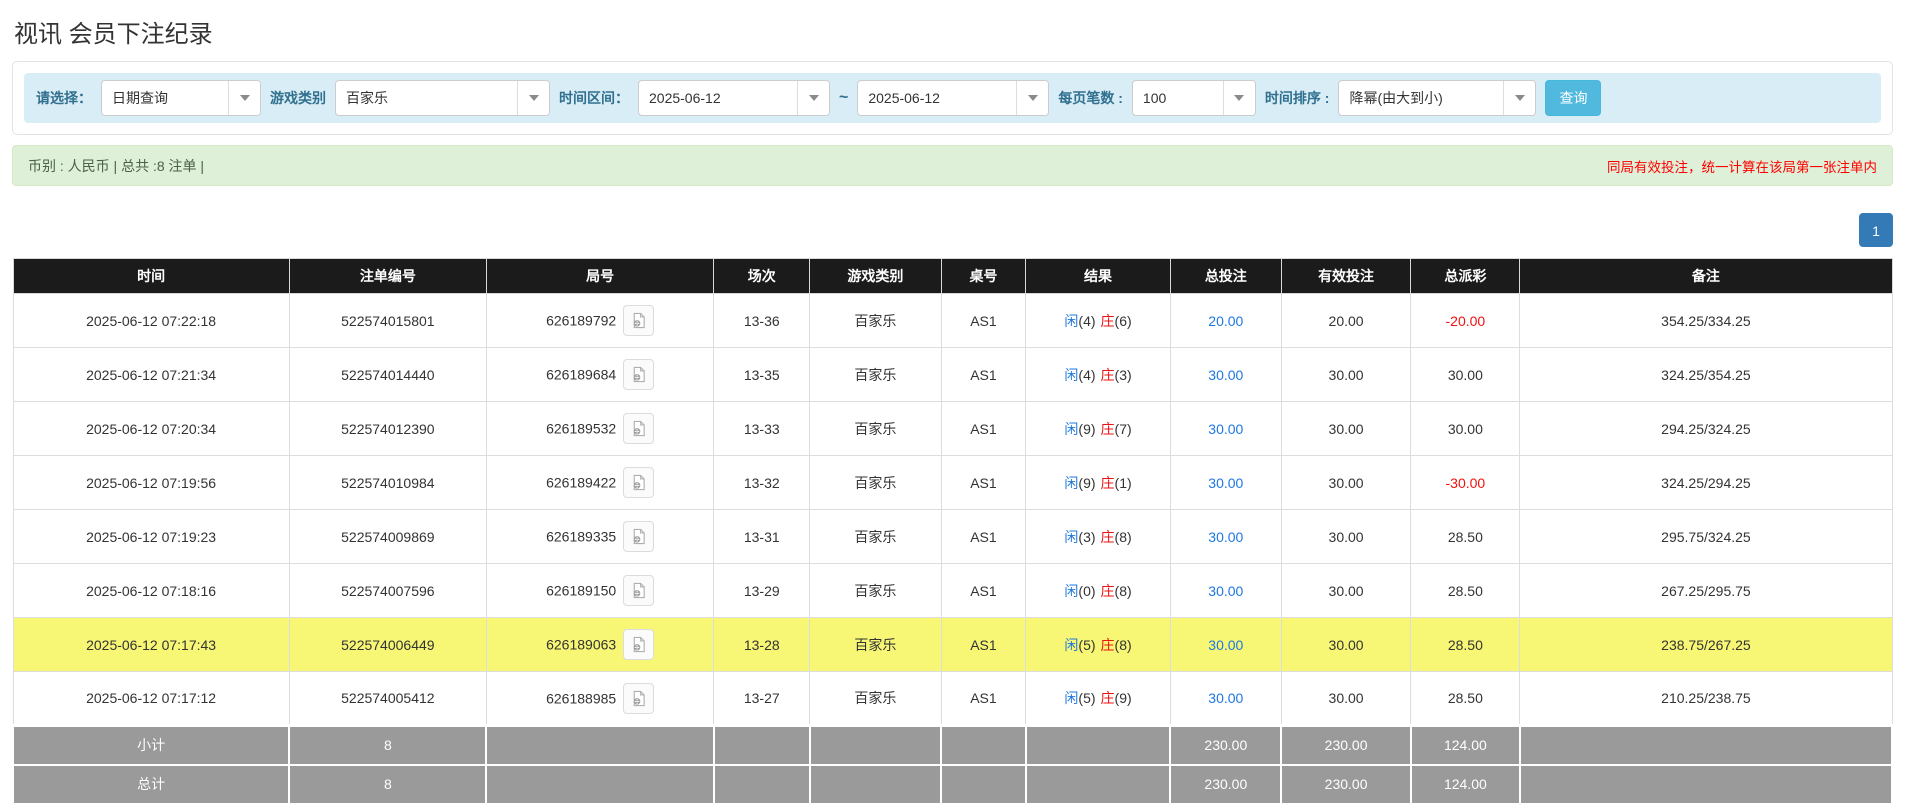  I want to click on cell-time: 2025-06-12 07:20:34, so click(151, 428).